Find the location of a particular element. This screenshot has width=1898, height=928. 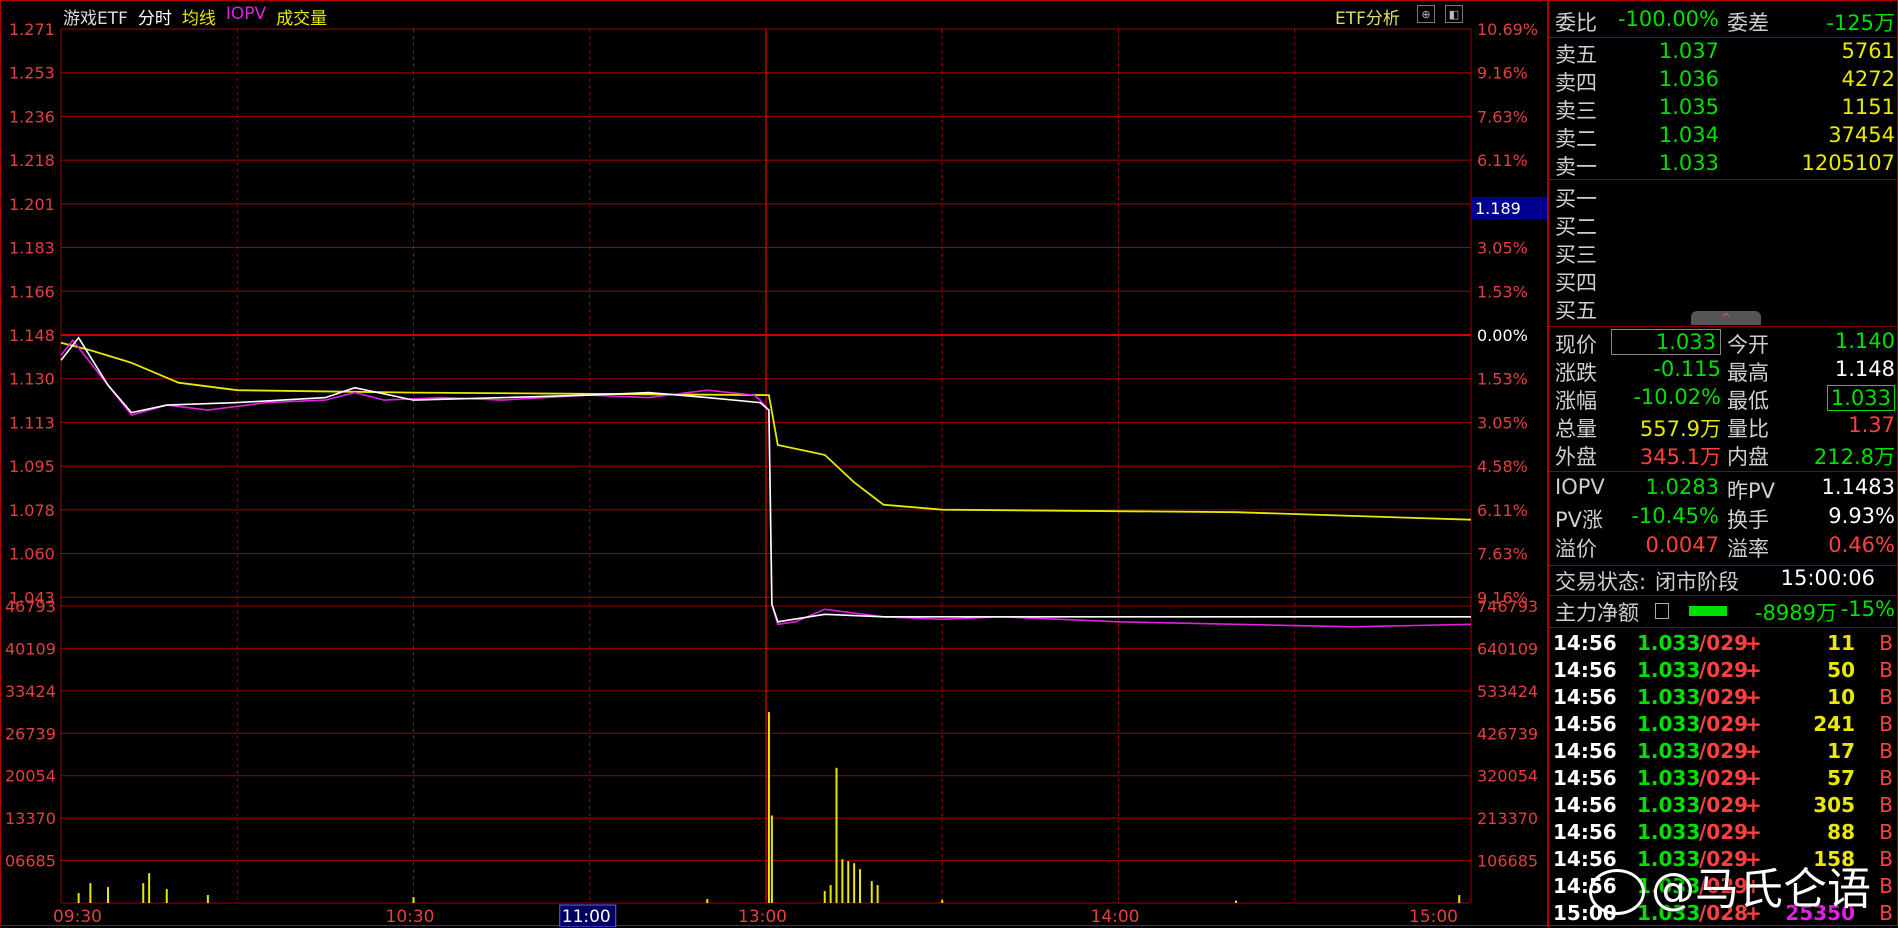

tick-row: 14:56 1.033/029 +10 B is located at coordinates (1723, 698).